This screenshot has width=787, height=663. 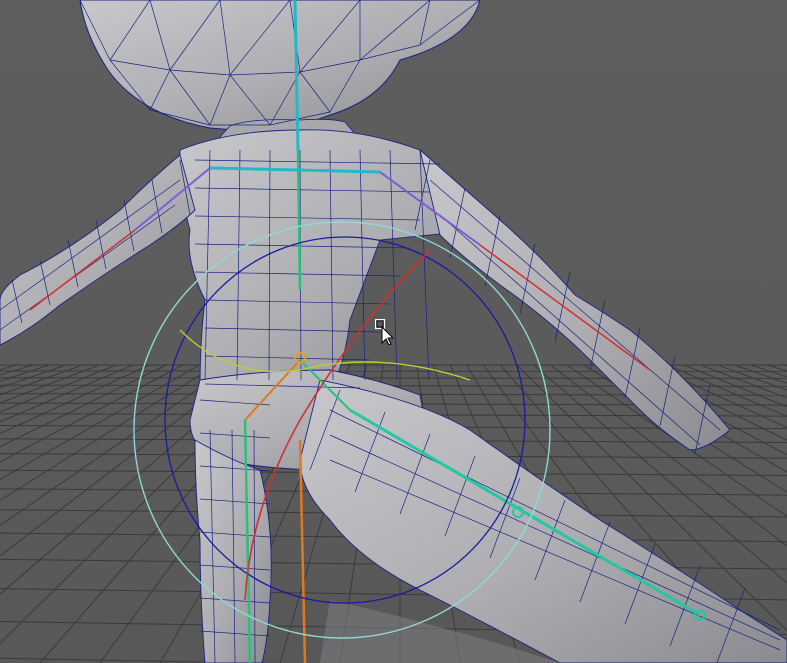 I want to click on left-arm-mesh, so click(x=98, y=250).